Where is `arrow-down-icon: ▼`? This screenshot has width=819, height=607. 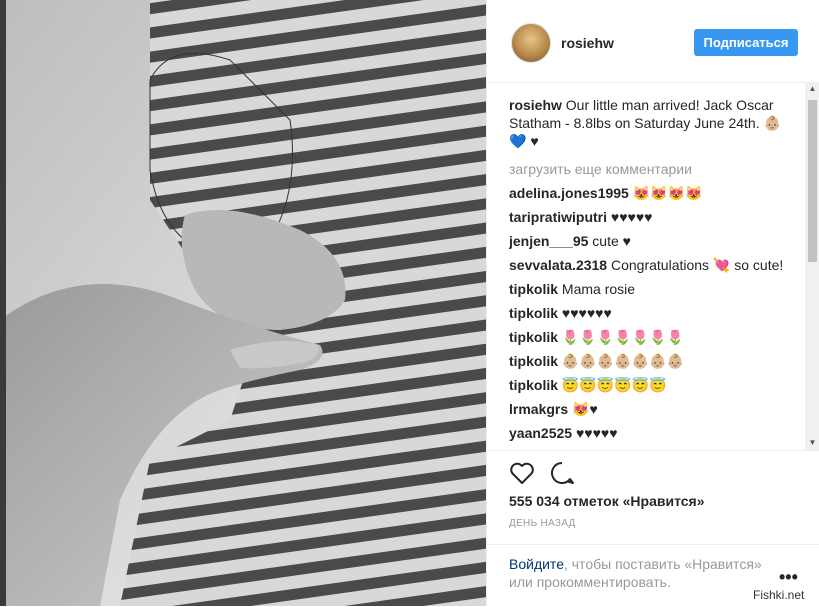
arrow-down-icon: ▼ is located at coordinates (812, 443).